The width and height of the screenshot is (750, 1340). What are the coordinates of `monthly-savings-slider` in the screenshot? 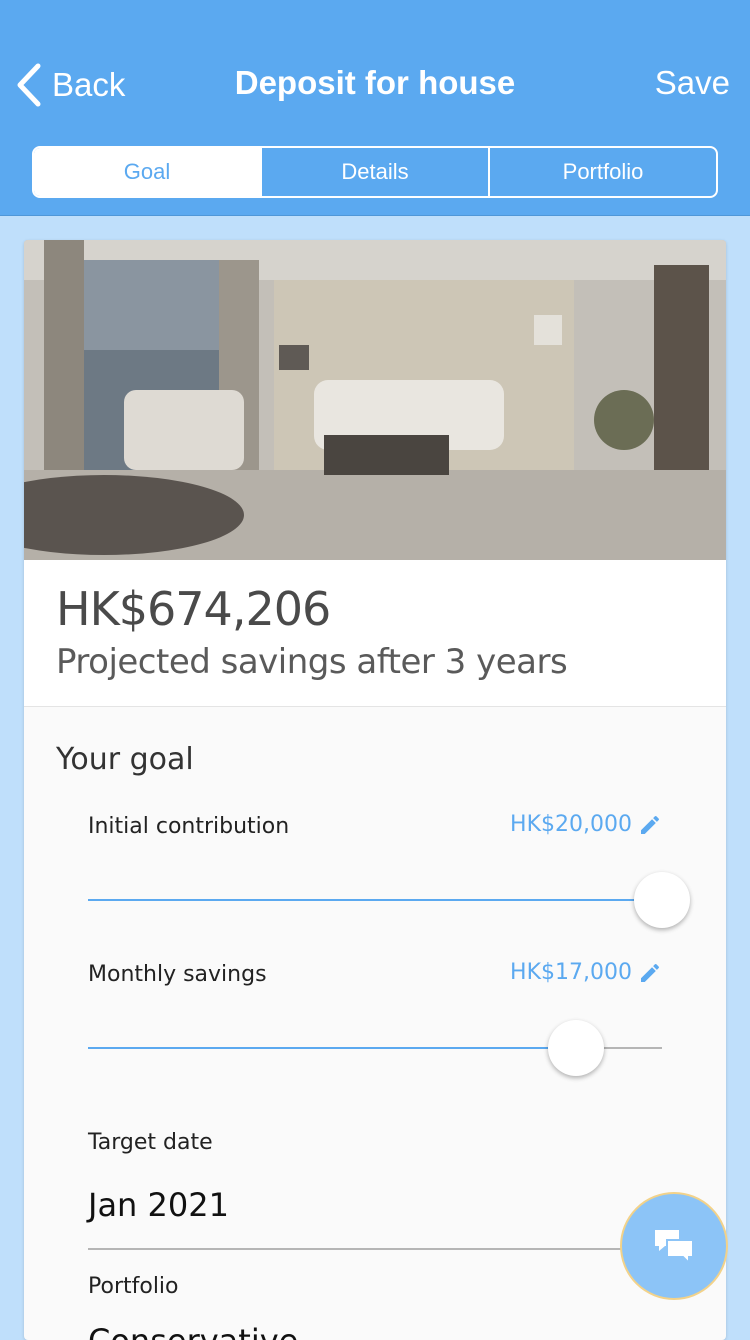 It's located at (375, 1048).